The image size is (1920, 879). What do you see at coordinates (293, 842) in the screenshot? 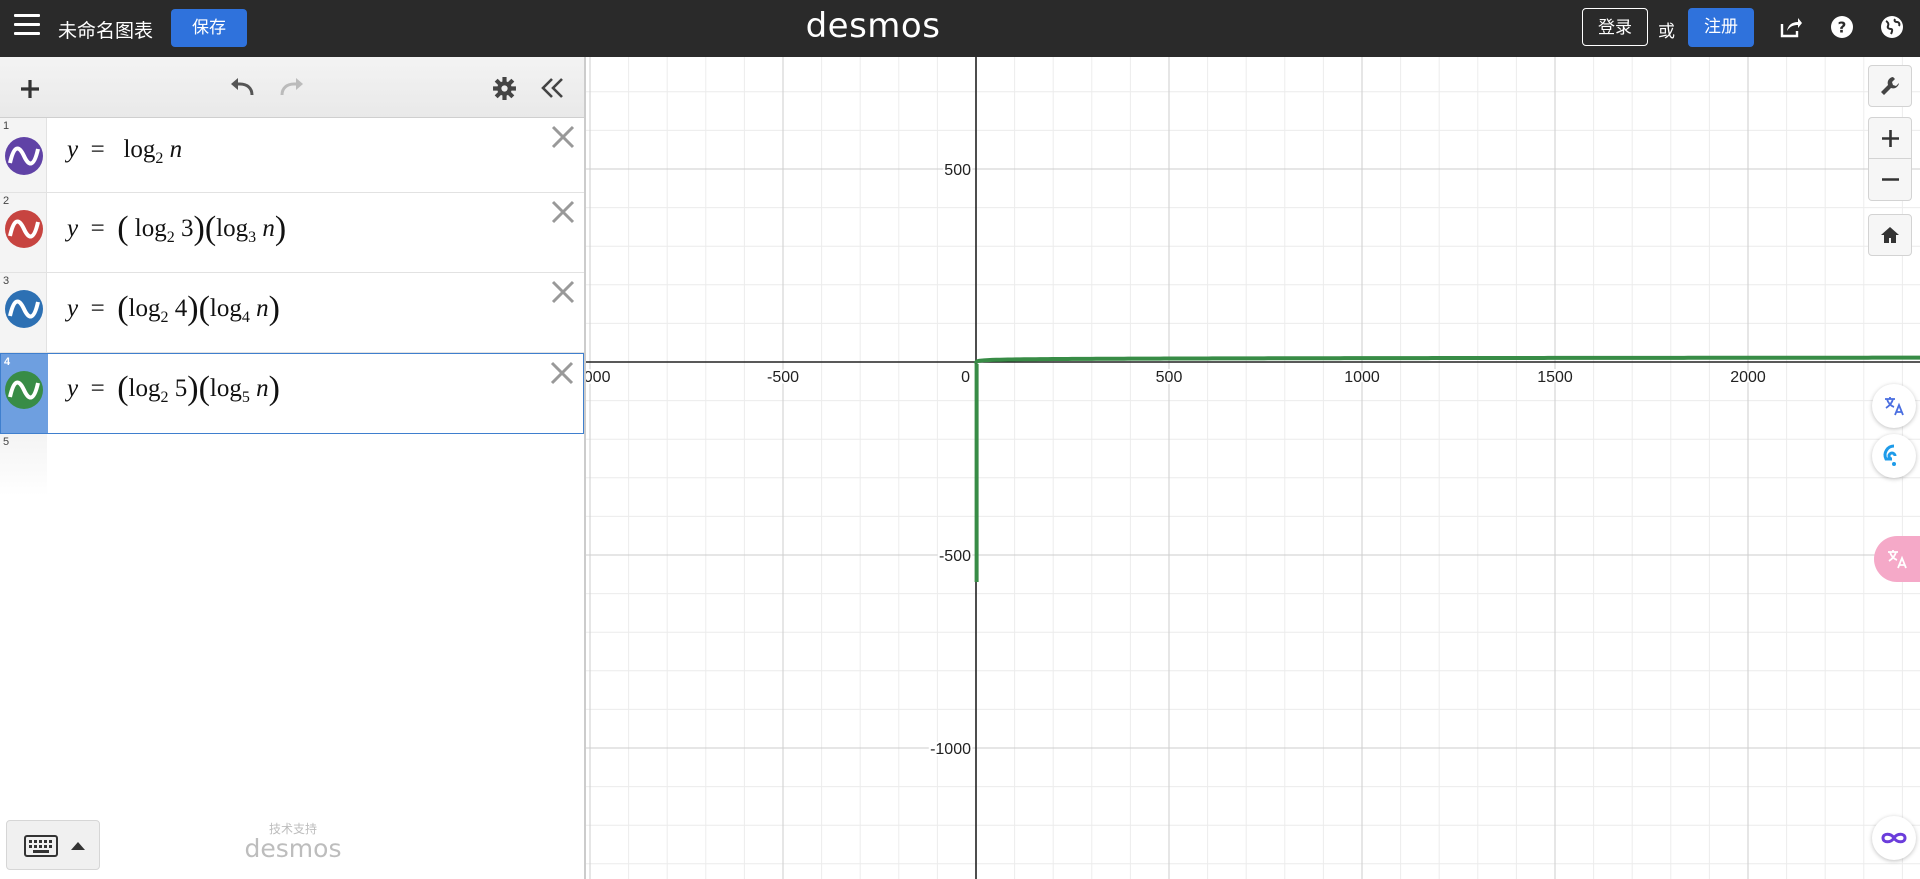
I see `powered-by-desmos: 技术支持 desmos` at bounding box center [293, 842].